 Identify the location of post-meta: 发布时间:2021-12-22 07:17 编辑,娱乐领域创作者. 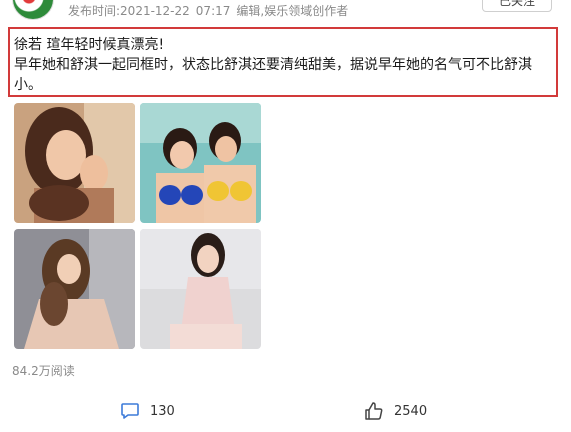
(211, 10).